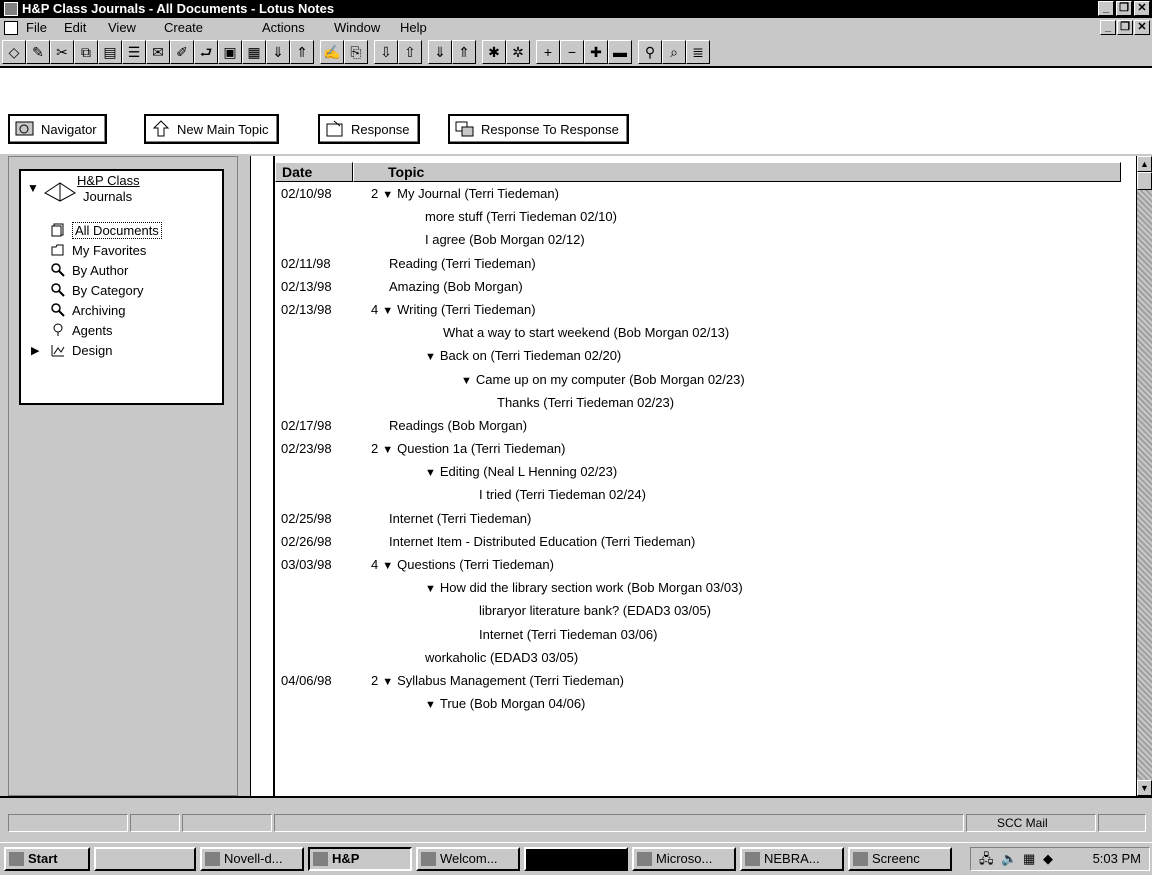 The image size is (1152, 875). I want to click on table-row: 02/11/98 Reading (Terri Tiedeman), so click(706, 263).